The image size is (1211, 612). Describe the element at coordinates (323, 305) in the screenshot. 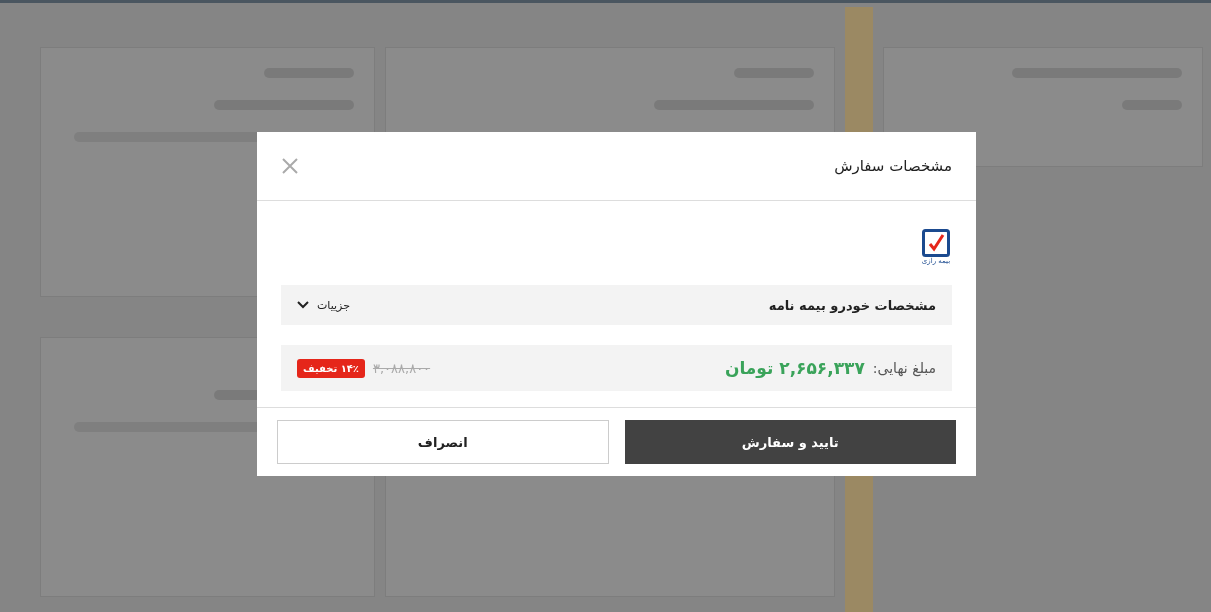

I see `details-toggle: جزییات` at that location.